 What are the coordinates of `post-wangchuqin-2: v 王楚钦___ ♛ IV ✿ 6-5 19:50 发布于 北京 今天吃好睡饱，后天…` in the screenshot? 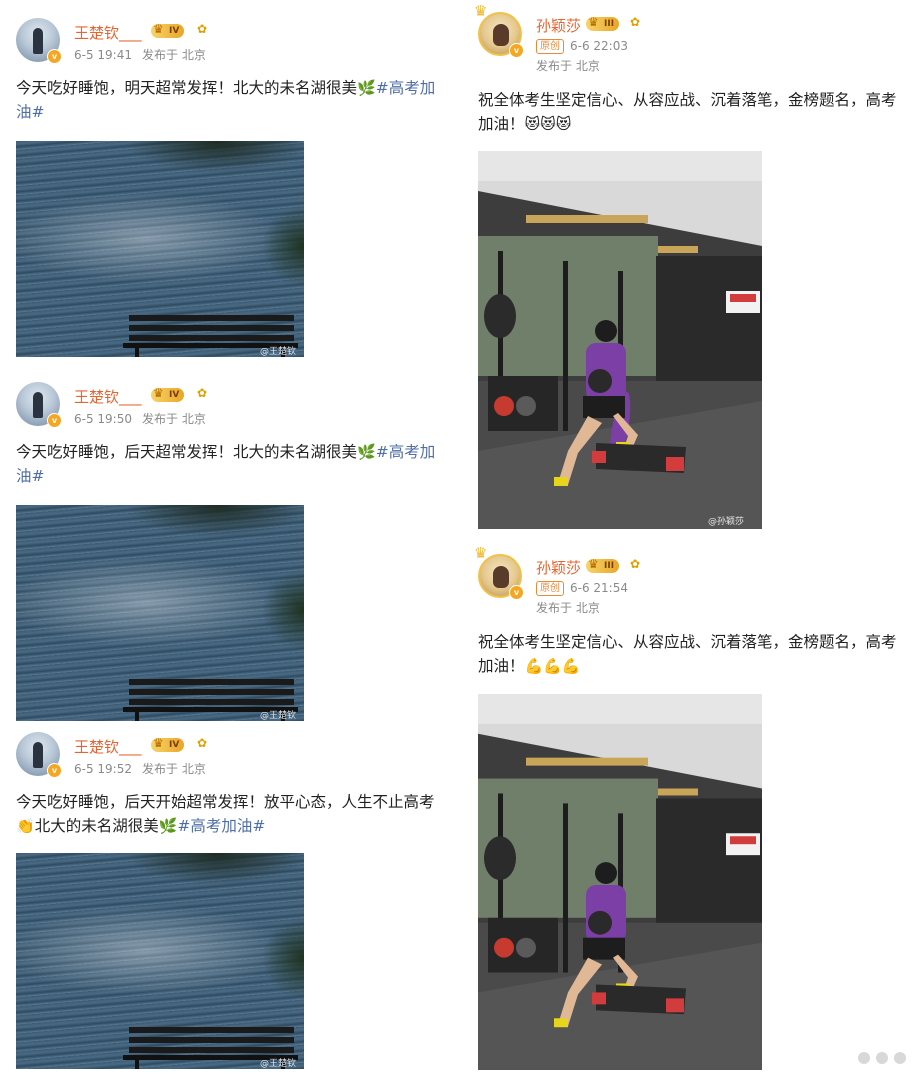 It's located at (226, 552).